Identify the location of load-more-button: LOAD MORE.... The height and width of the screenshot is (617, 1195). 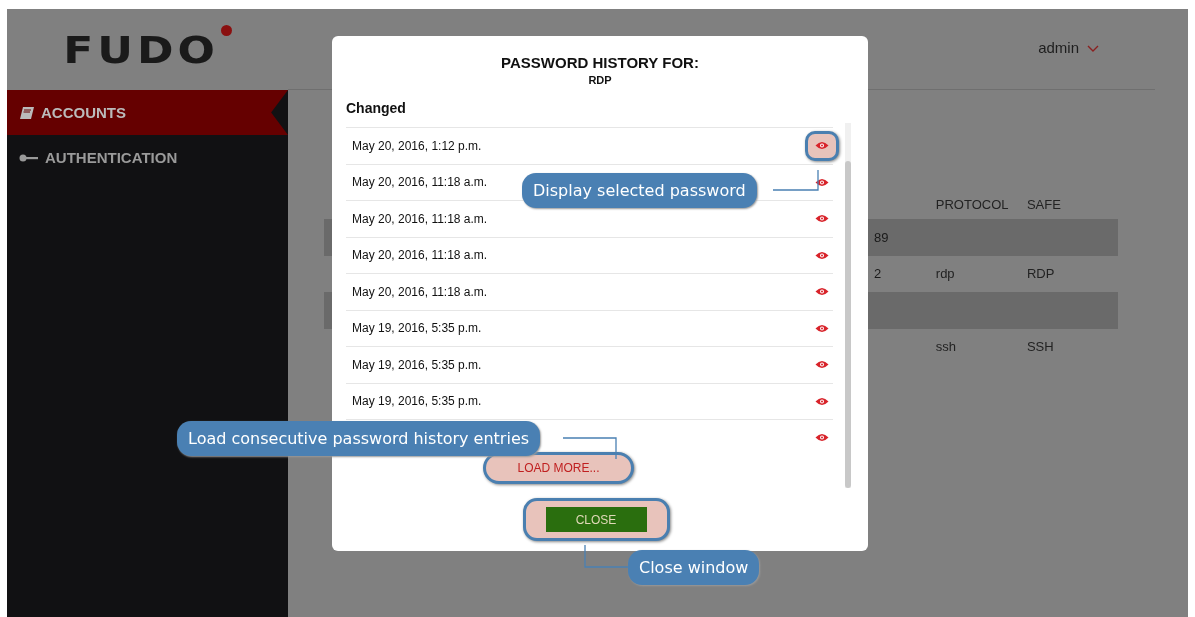
(558, 467).